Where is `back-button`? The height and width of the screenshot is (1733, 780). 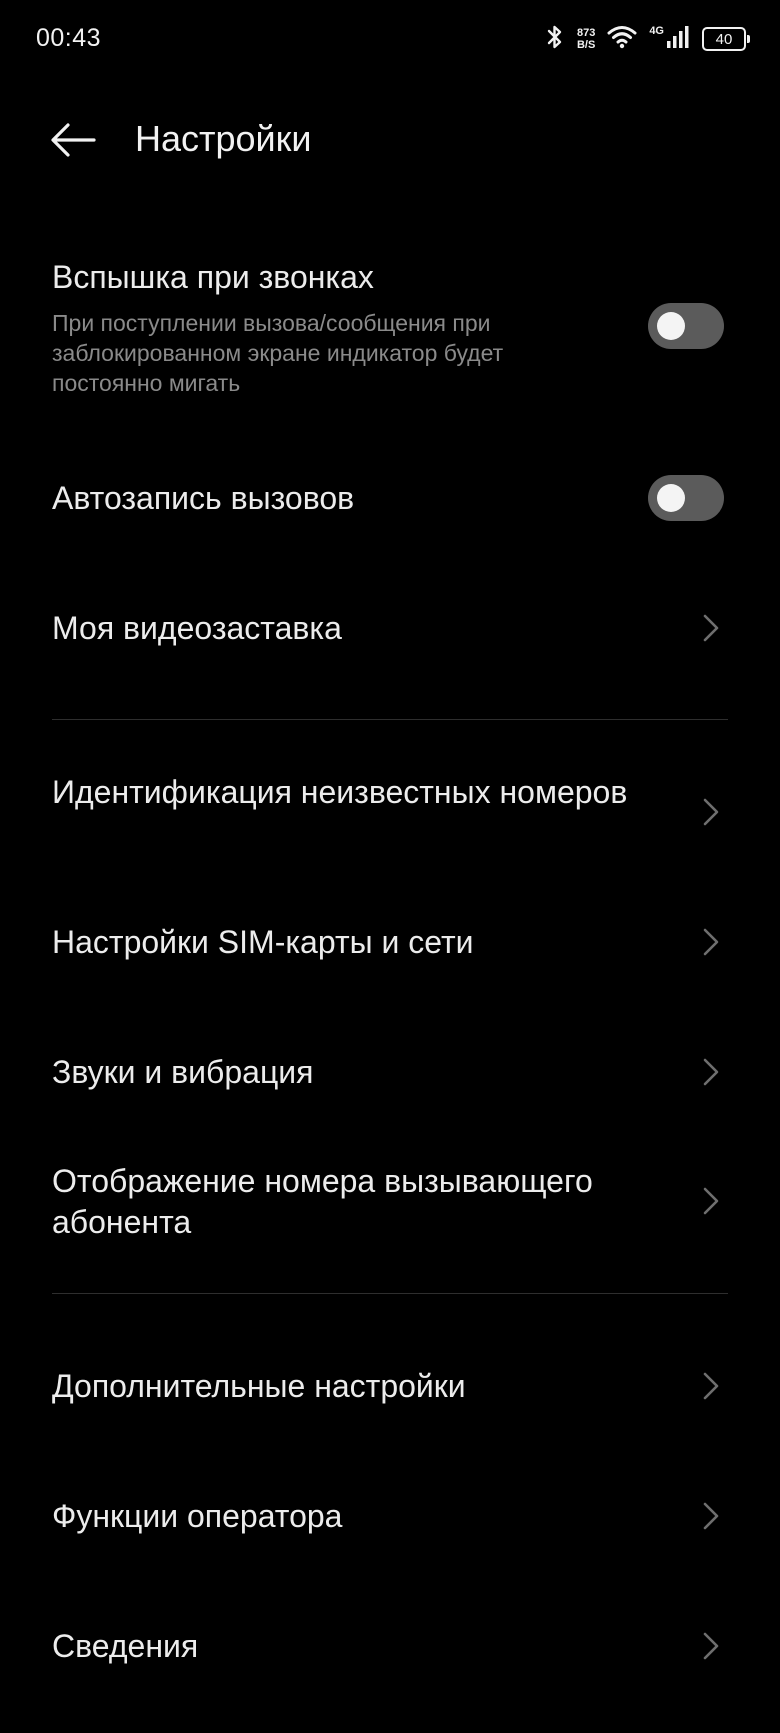
back-button is located at coordinates (73, 140).